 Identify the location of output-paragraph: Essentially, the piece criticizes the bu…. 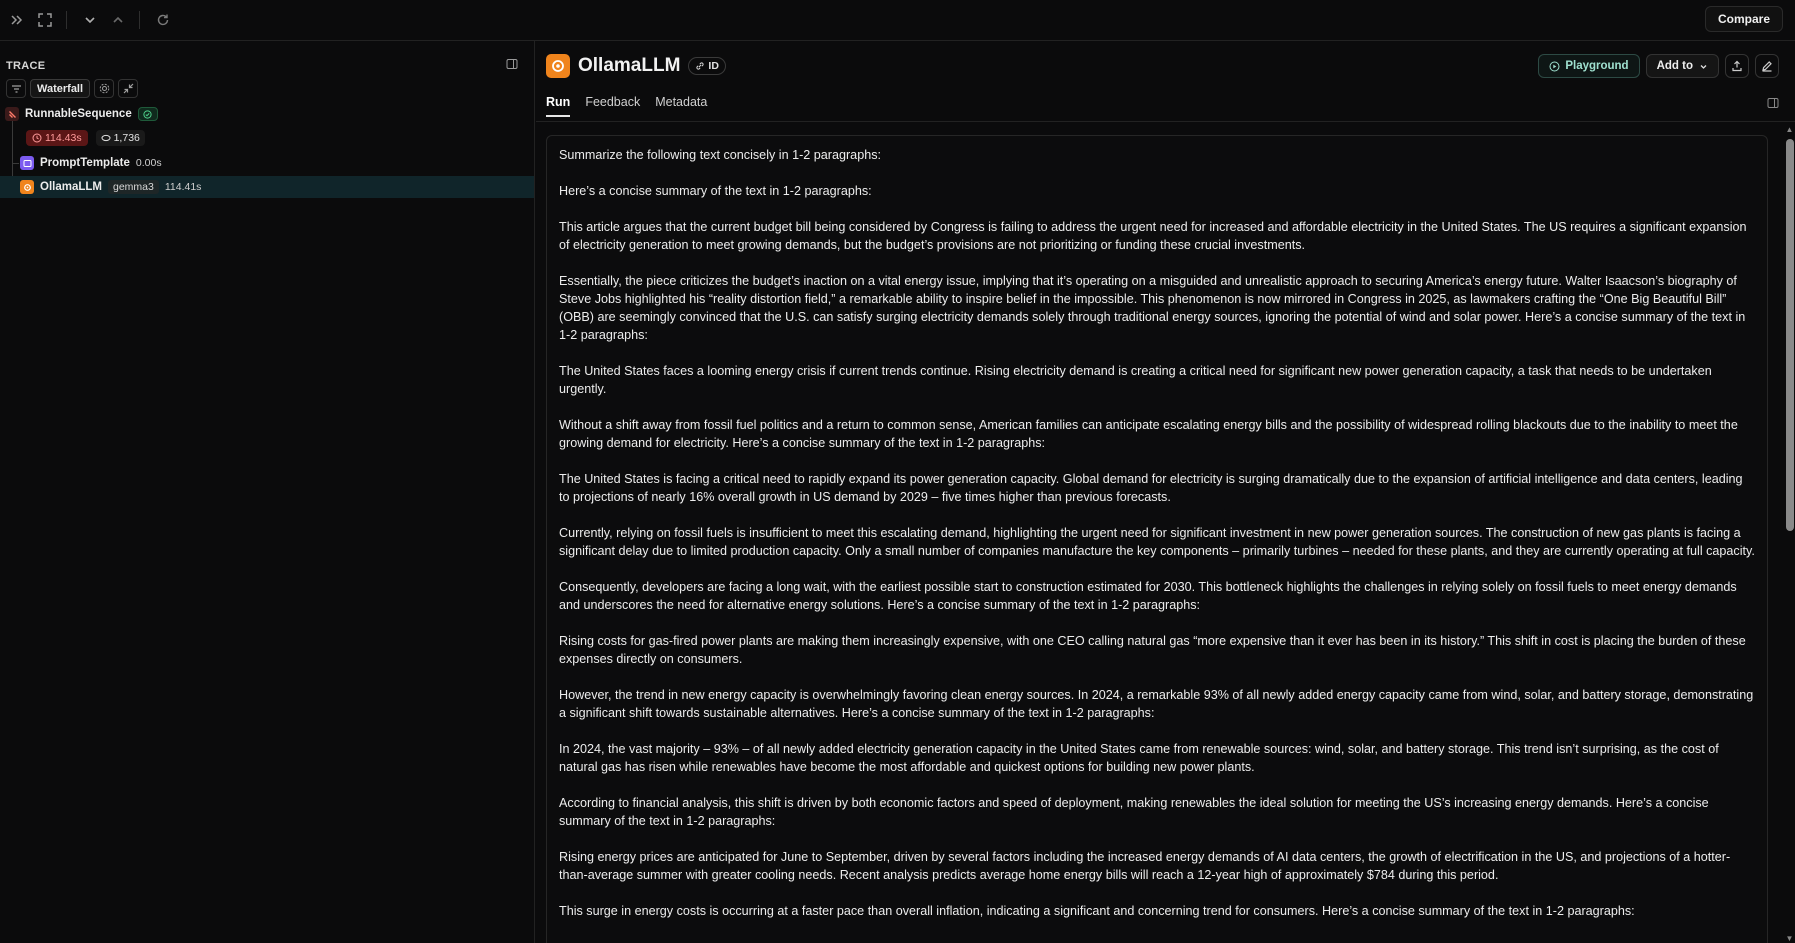
(1152, 308).